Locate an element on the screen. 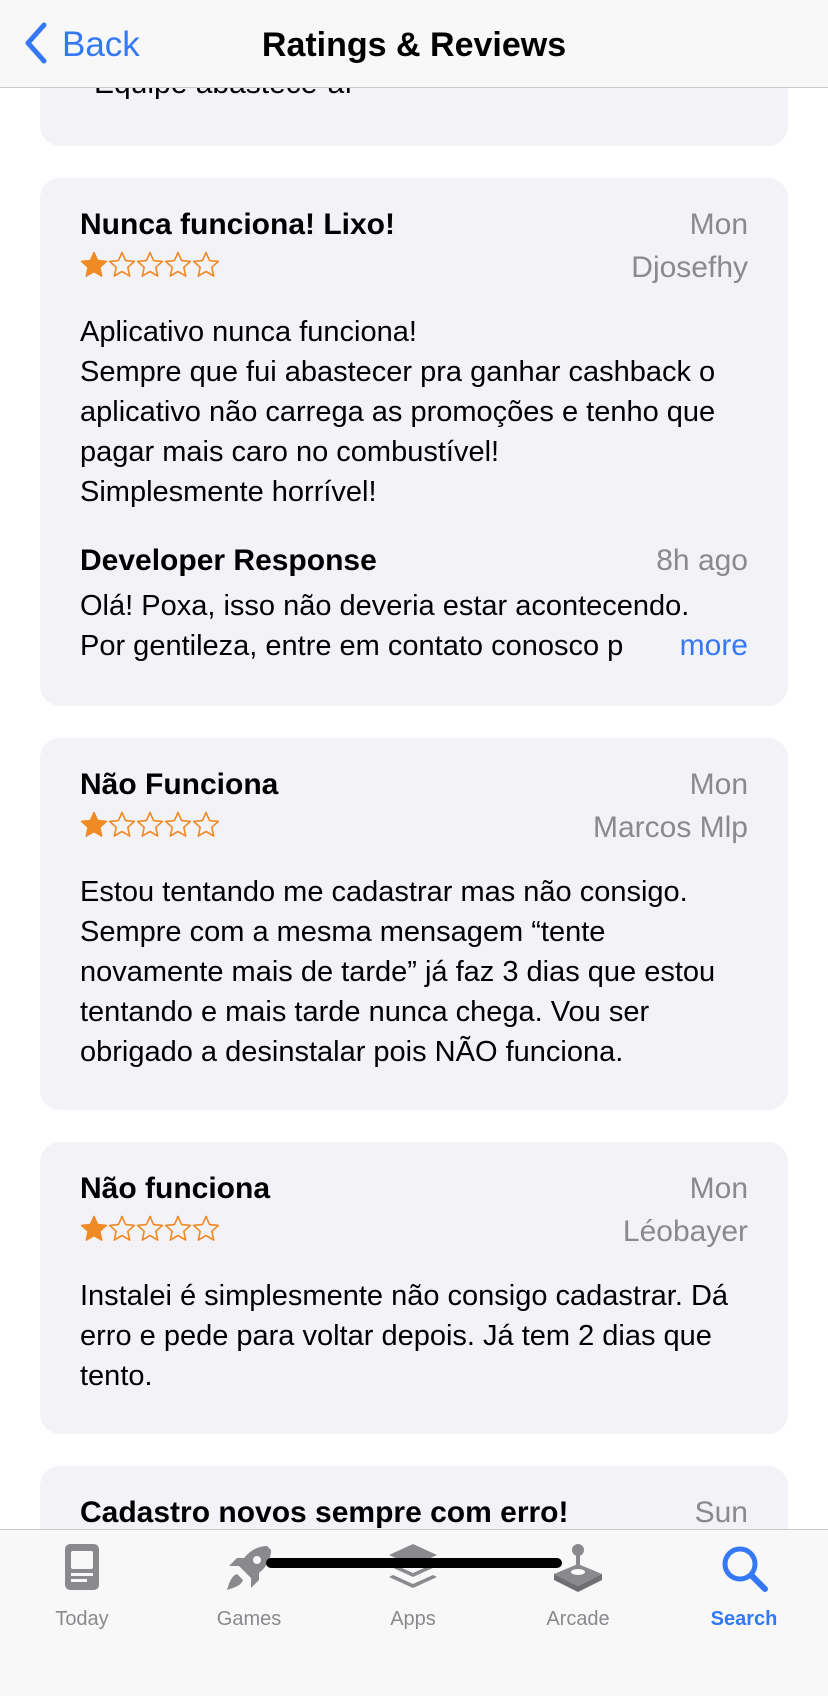 The height and width of the screenshot is (1696, 828). tab-search: Search is located at coordinates (744, 1590).